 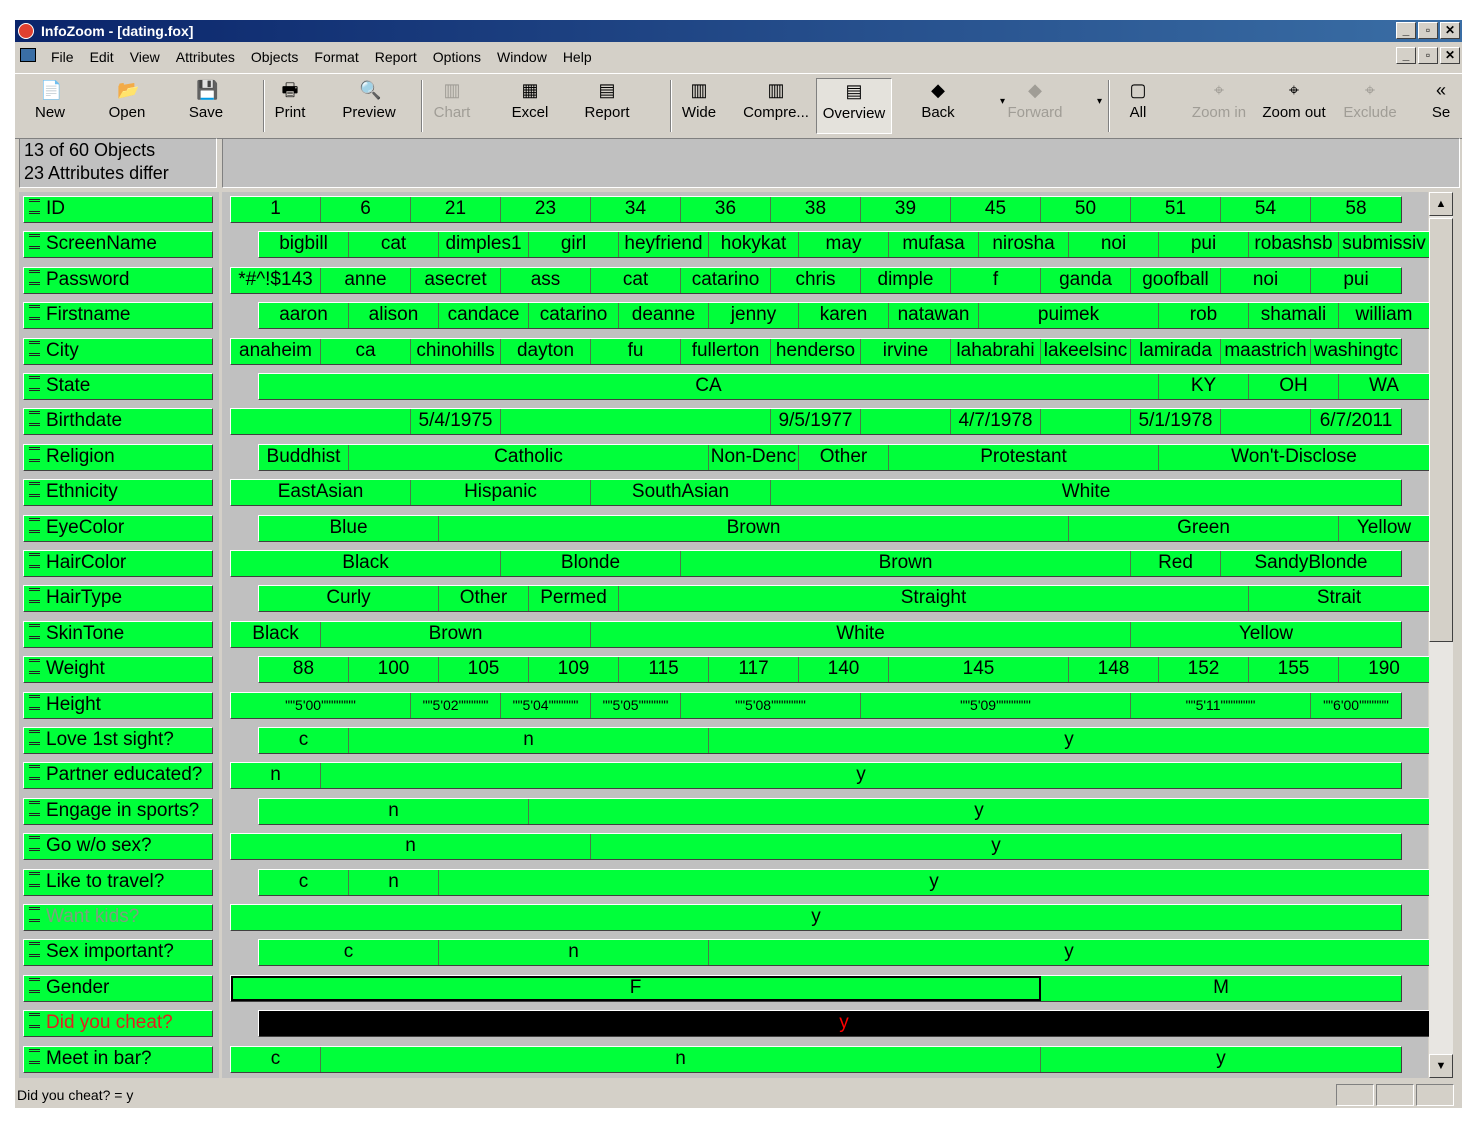 What do you see at coordinates (938, 106) in the screenshot?
I see `back-button: ◆ Back` at bounding box center [938, 106].